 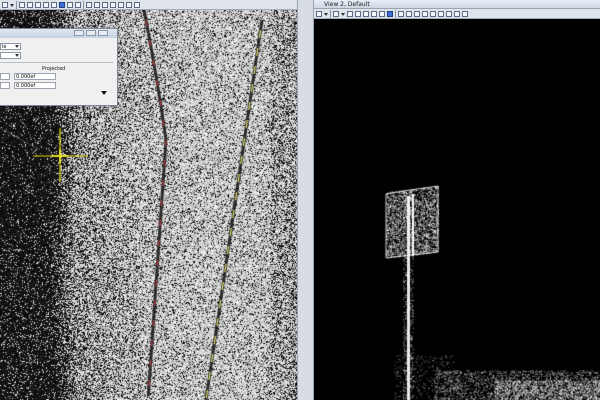 What do you see at coordinates (35, 76) in the screenshot?
I see `projected-field-1: 0.000ef` at bounding box center [35, 76].